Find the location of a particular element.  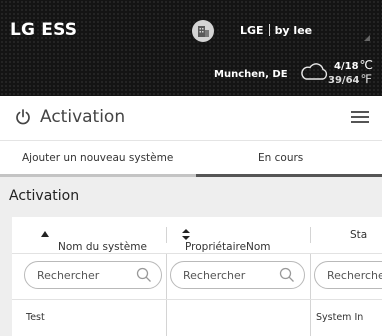

search-system-name is located at coordinates (93, 275).